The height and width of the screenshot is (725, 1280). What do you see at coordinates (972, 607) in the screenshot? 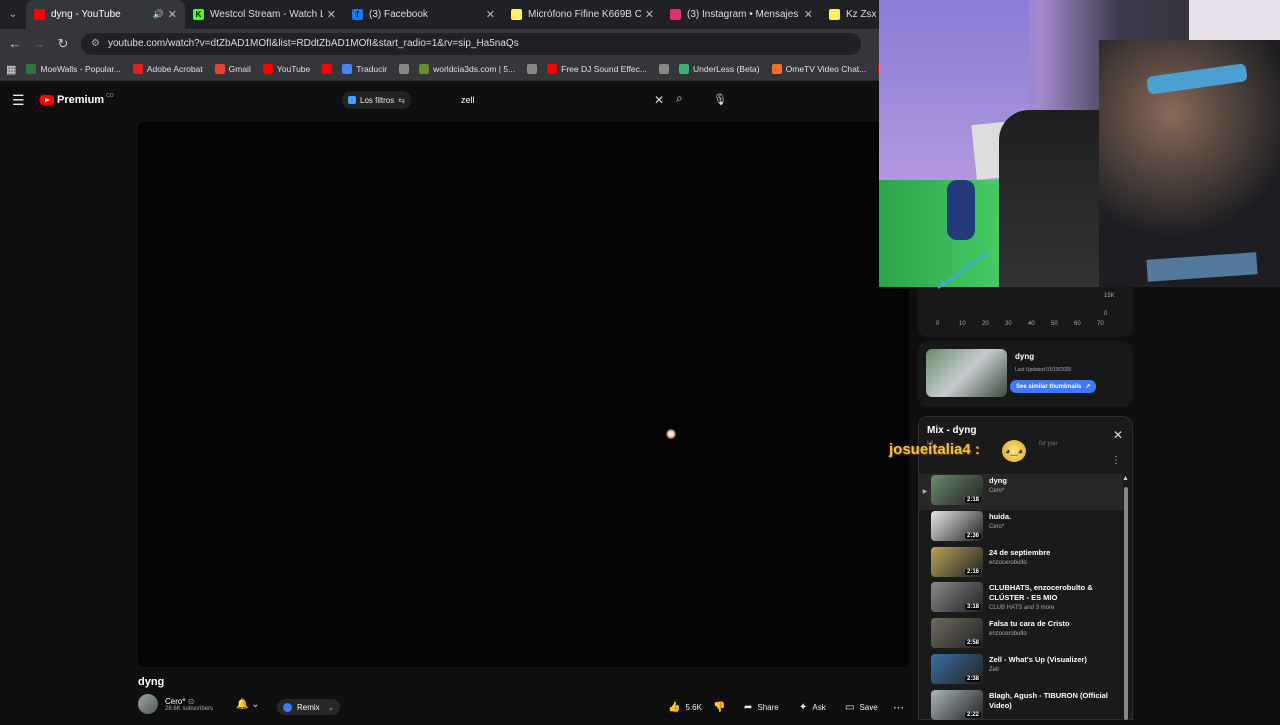
I see `video-duration: 3:18` at bounding box center [972, 607].